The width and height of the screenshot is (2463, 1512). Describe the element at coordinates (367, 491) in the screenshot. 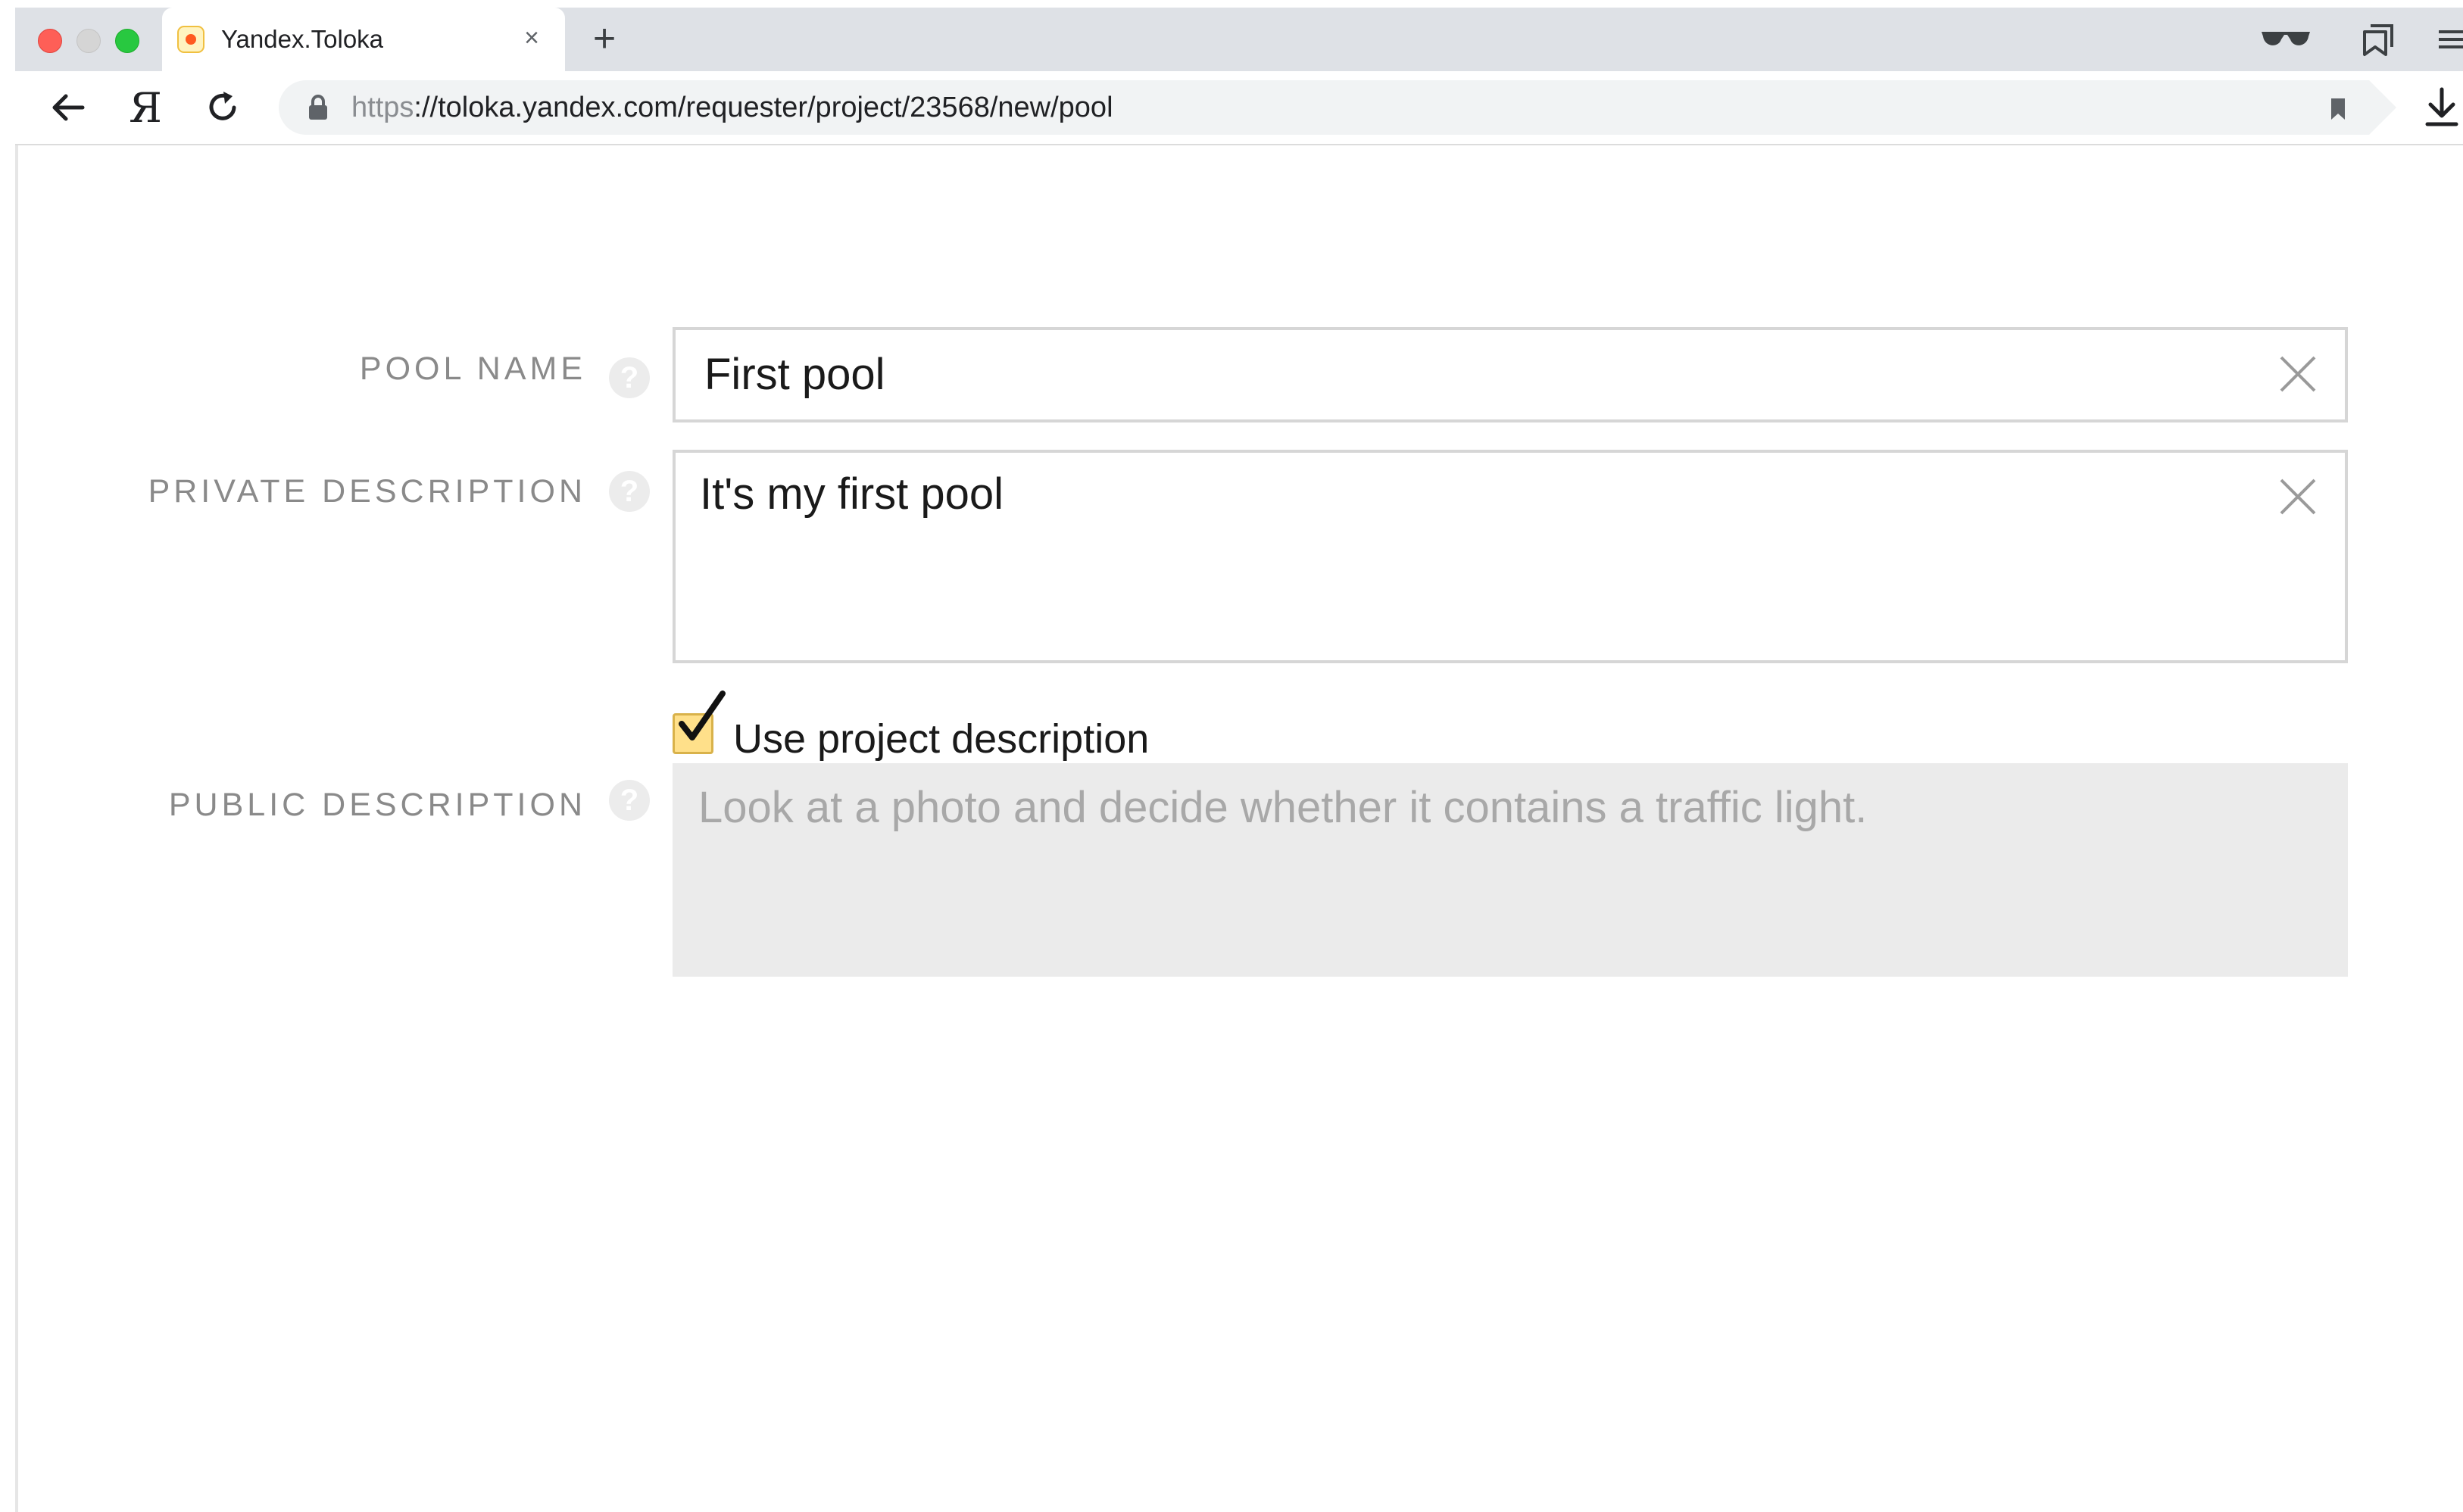

I see `private-description-label: PRIVATE DESCRIPTION` at that location.